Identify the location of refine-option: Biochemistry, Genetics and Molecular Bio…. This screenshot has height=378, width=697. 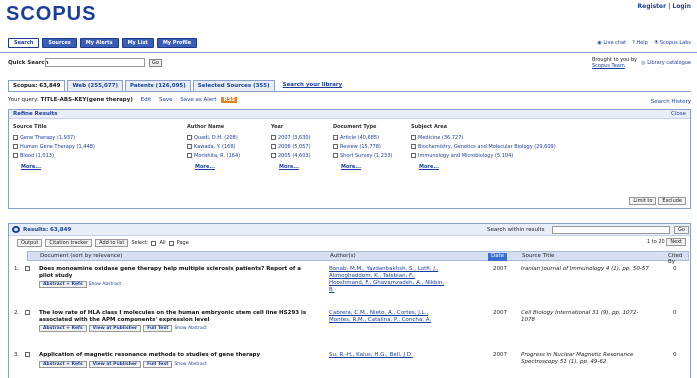
(511, 146).